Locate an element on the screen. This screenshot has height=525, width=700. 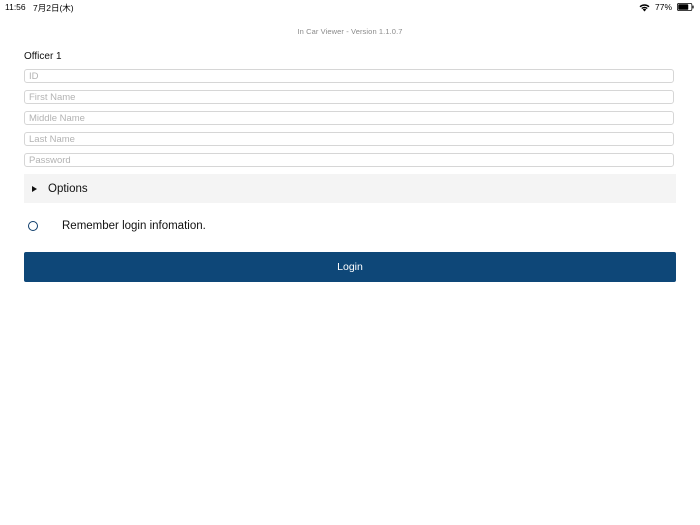
first-name-field is located at coordinates (349, 97).